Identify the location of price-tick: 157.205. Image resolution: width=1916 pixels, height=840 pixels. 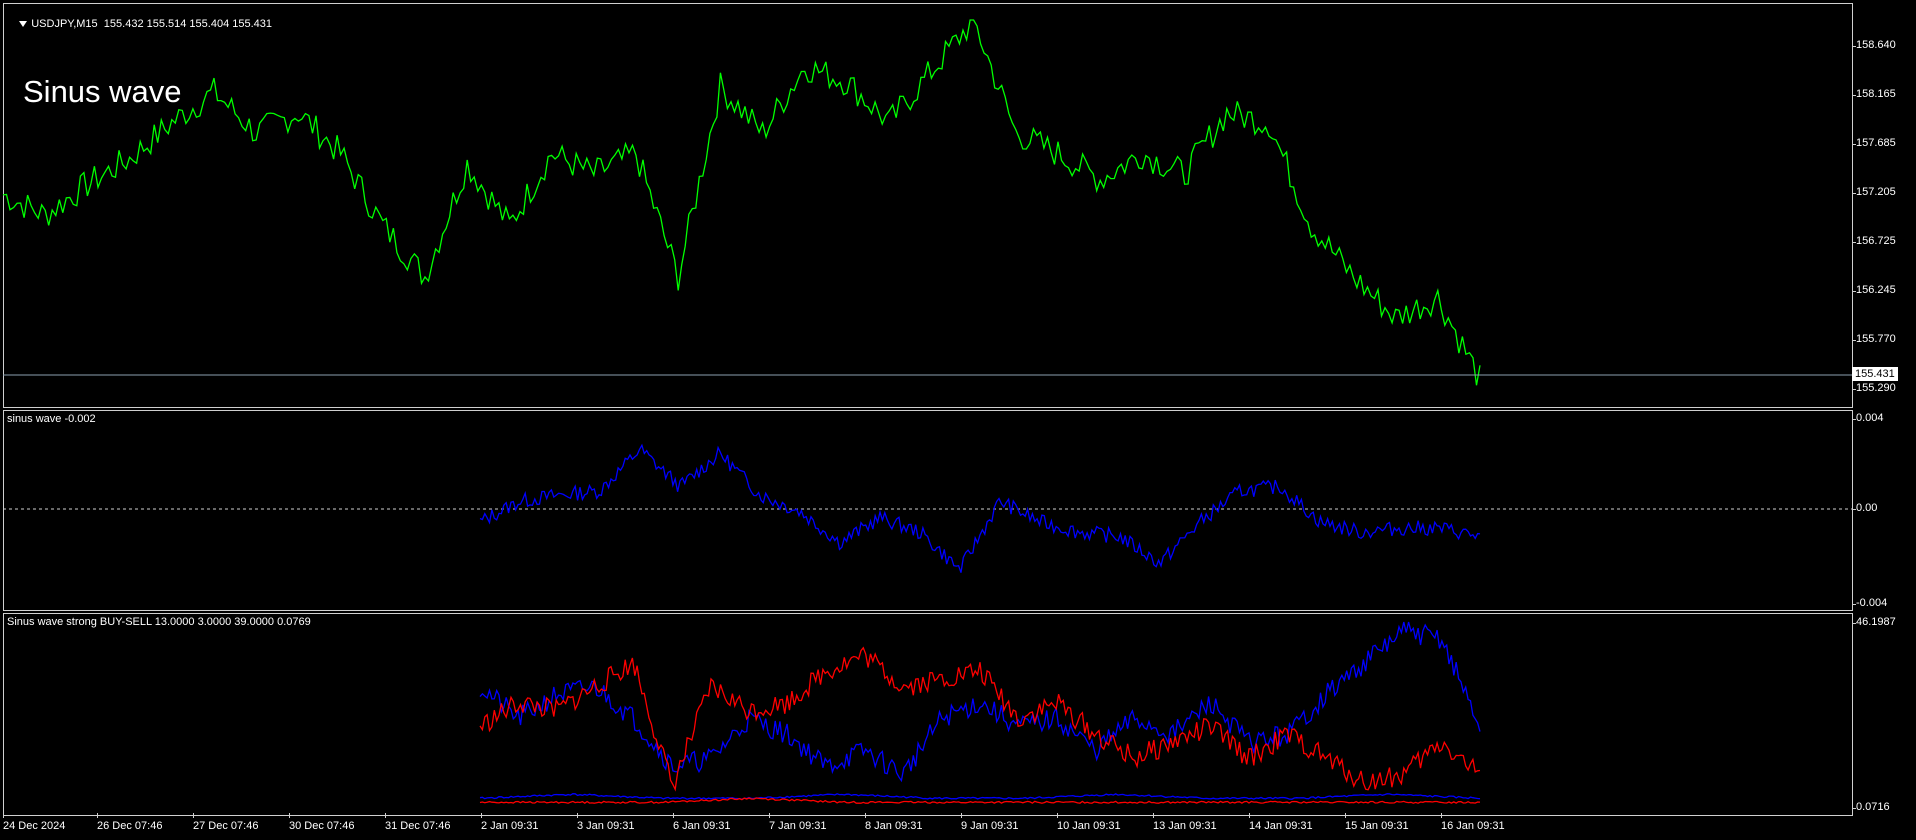
(1874, 192).